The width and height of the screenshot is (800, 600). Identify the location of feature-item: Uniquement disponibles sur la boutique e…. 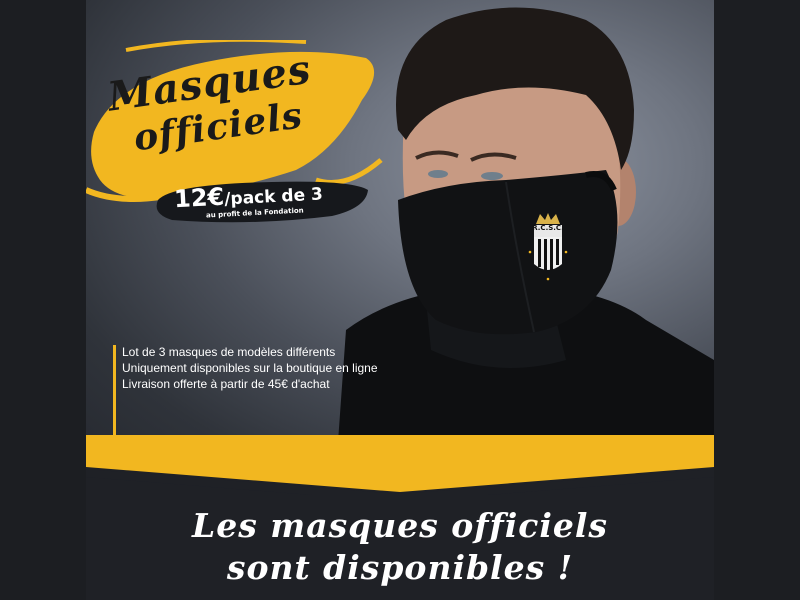
(250, 368).